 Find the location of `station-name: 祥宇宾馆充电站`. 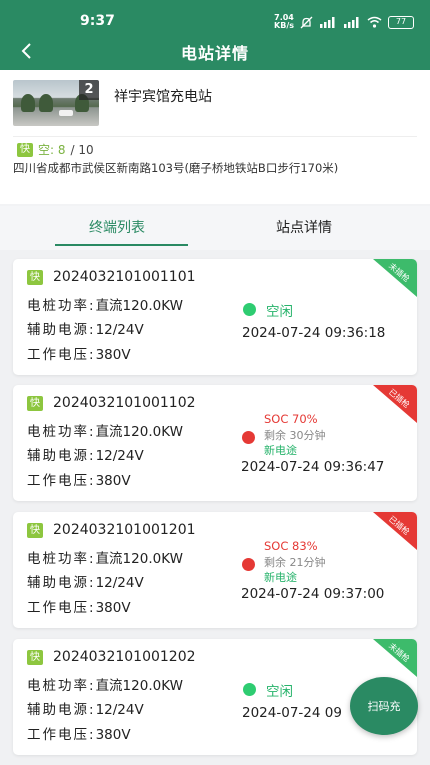

station-name: 祥宇宾馆充电站 is located at coordinates (163, 97).